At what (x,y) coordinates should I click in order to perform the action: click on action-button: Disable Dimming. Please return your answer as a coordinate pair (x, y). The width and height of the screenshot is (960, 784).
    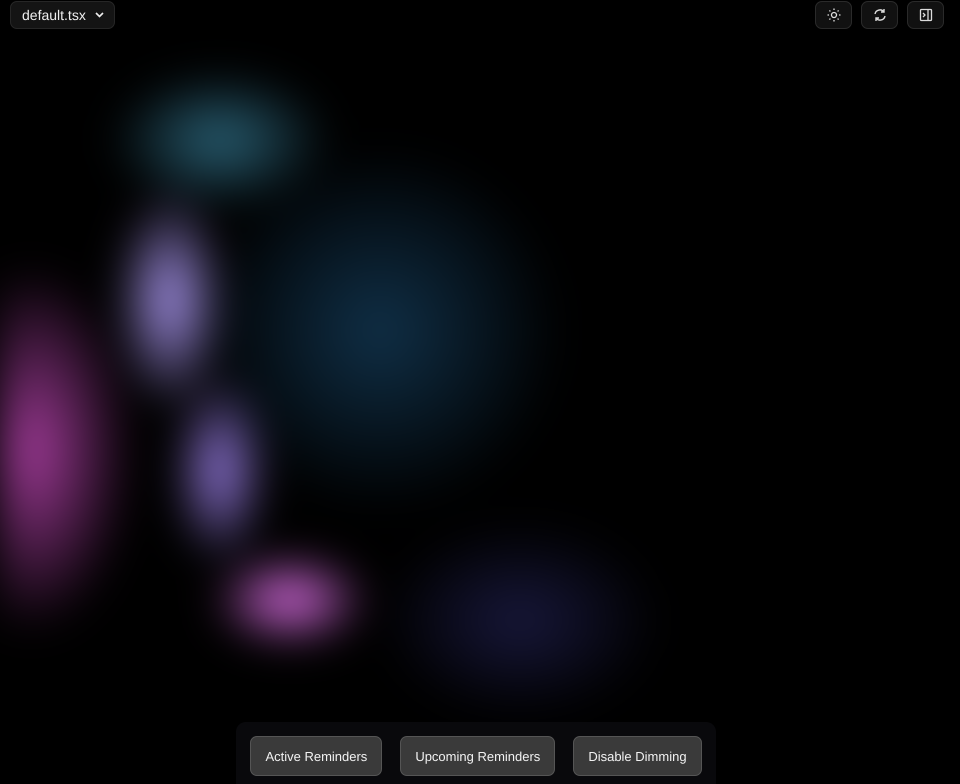
    Looking at the image, I should click on (637, 756).